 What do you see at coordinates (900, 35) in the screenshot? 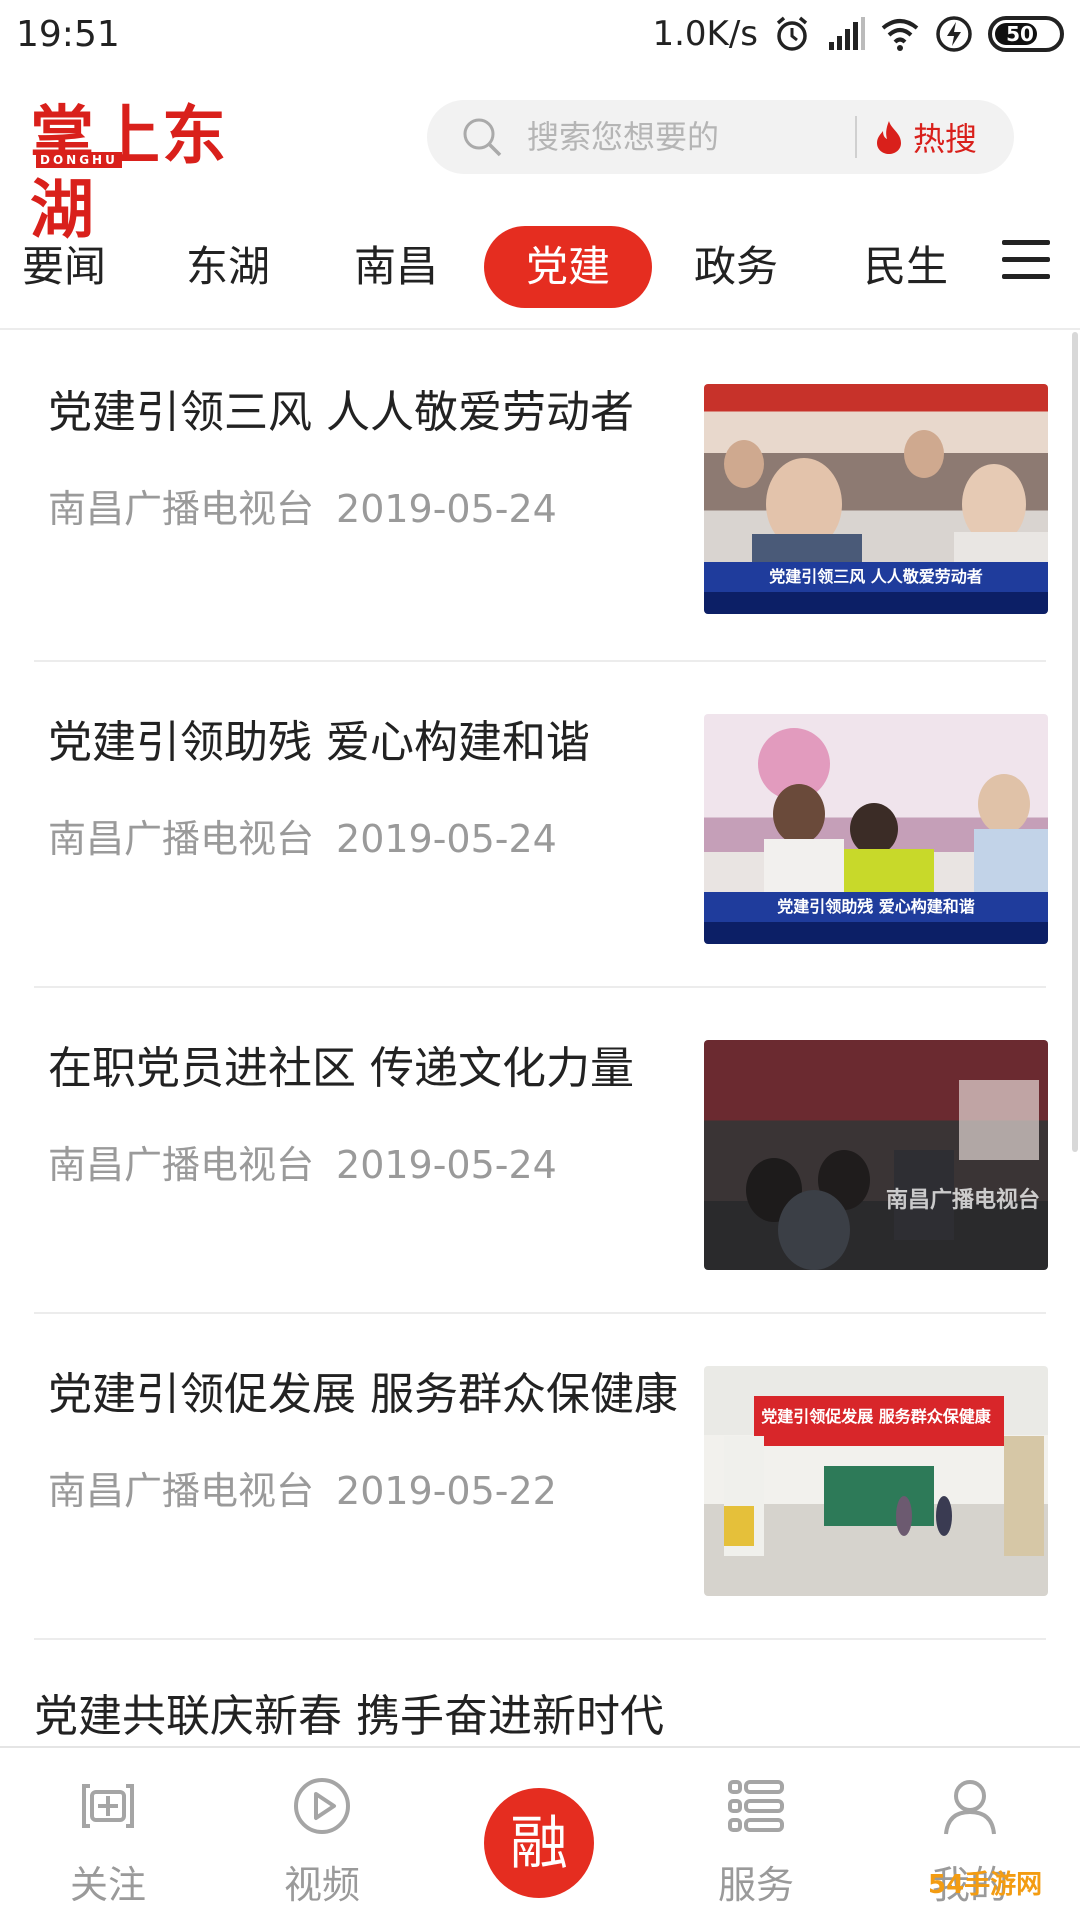
I see `wifi-icon` at bounding box center [900, 35].